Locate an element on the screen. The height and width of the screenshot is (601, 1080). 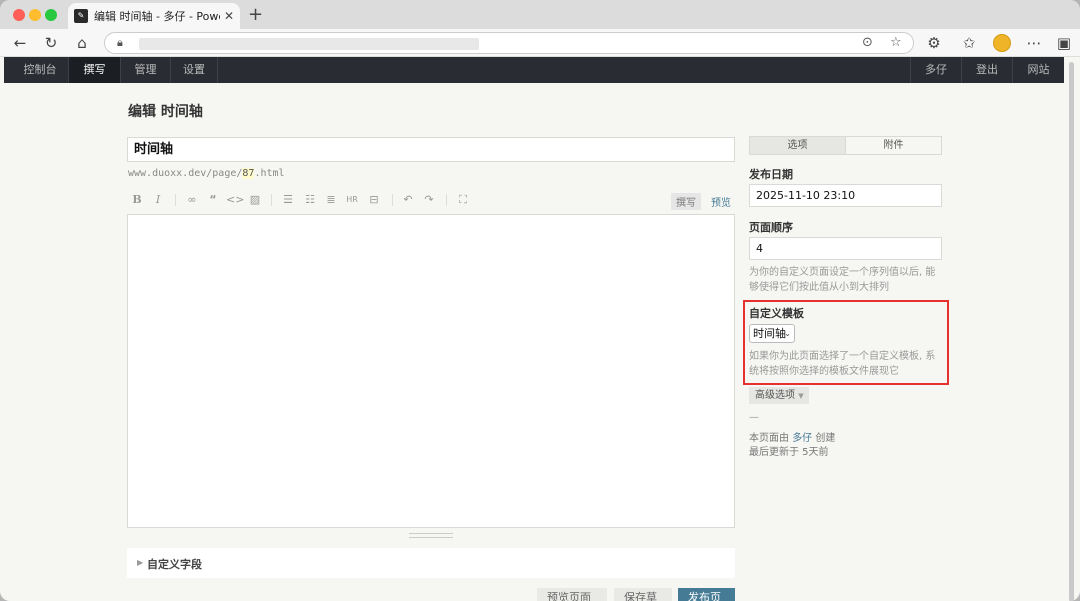
redo-icon: ↷ is located at coordinates (429, 200).